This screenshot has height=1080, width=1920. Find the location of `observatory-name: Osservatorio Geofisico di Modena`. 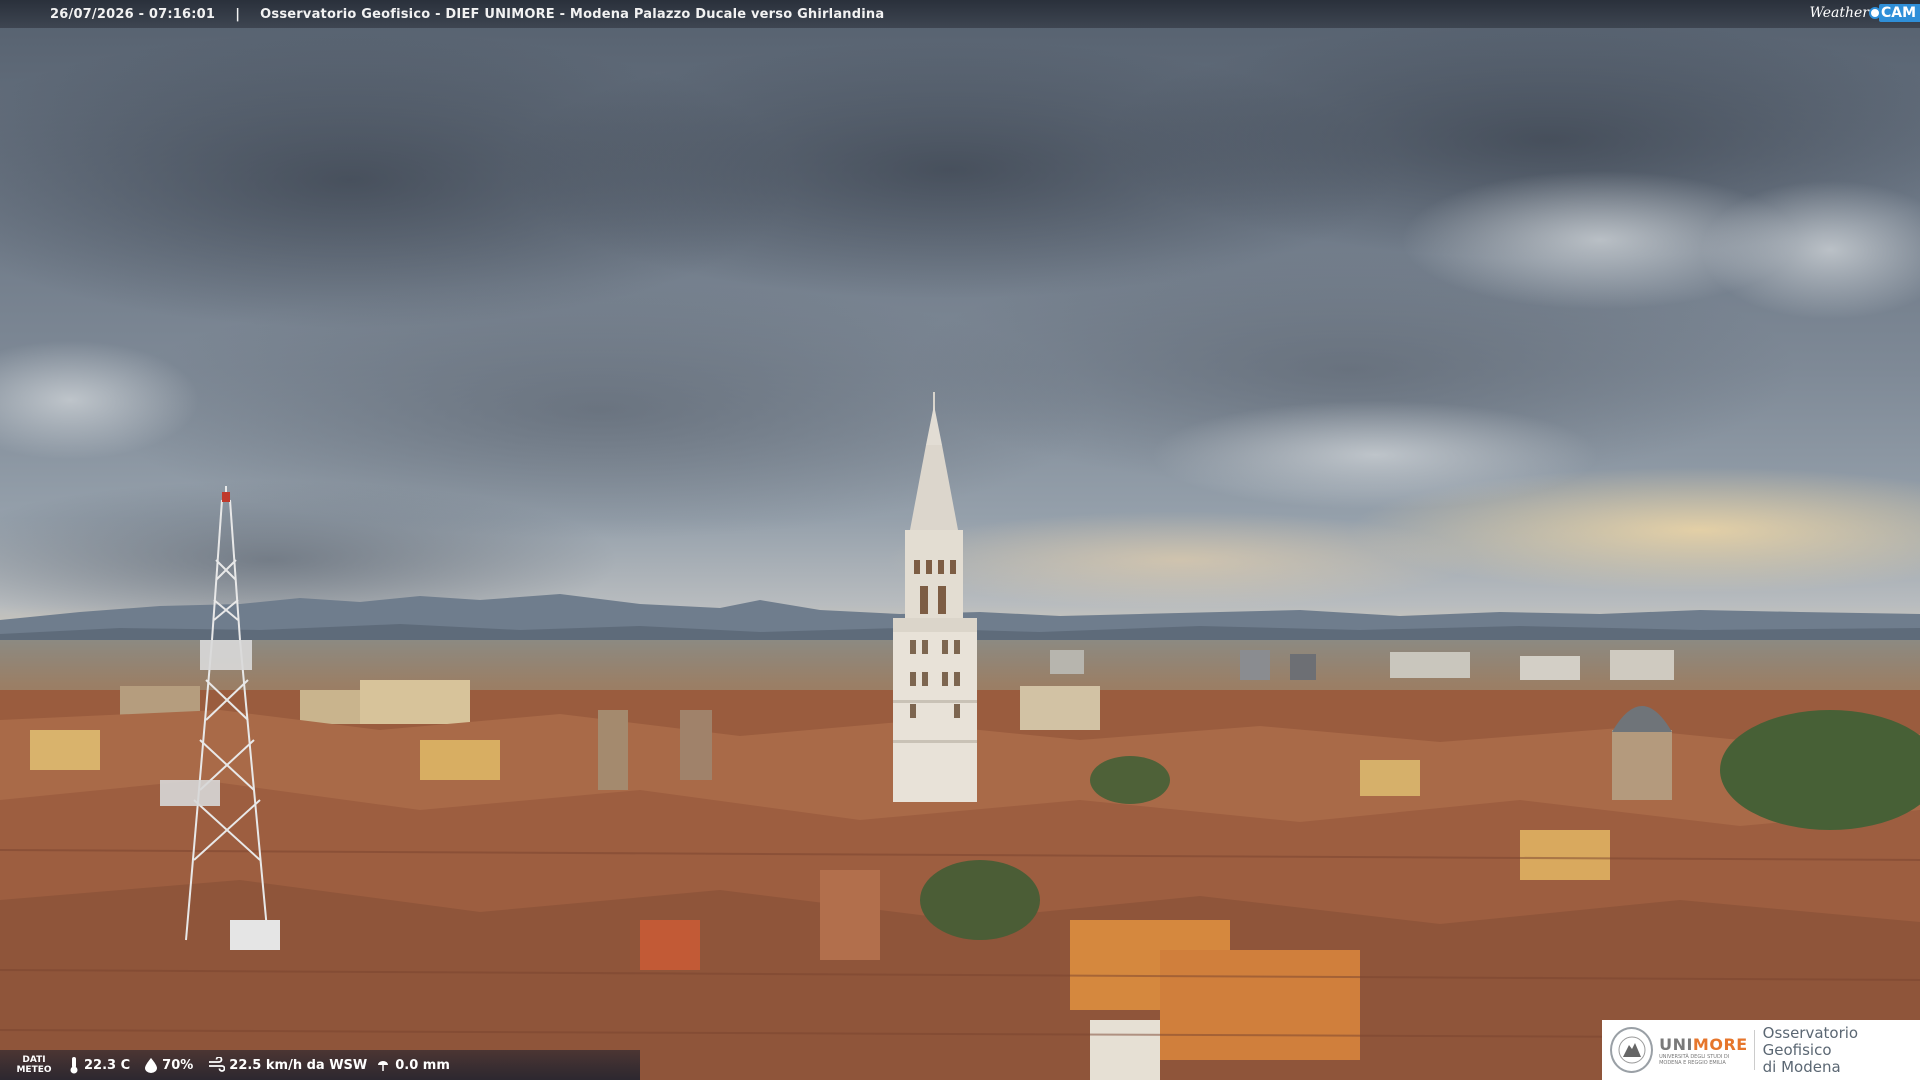

observatory-name: Osservatorio Geofisico di Modena is located at coordinates (1841, 1049).